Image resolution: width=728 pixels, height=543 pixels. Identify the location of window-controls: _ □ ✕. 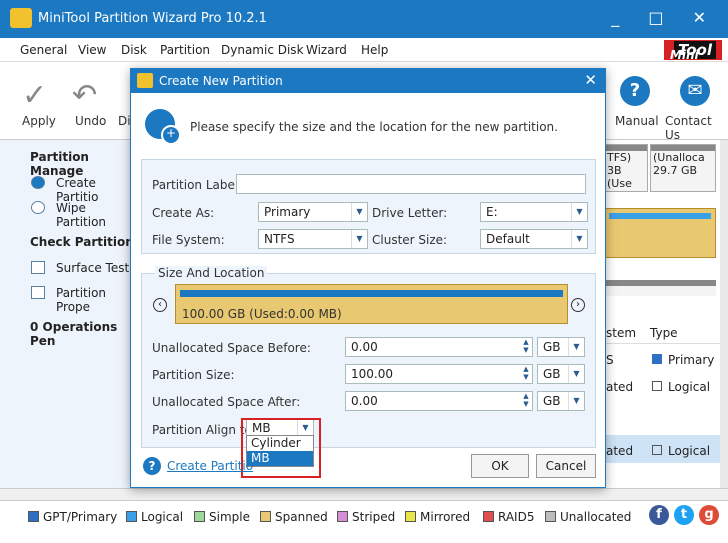
(664, 17).